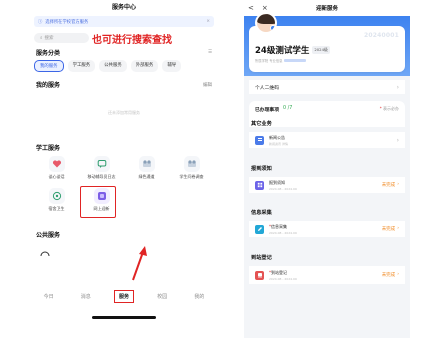 The image size is (428, 338). I want to click on avatar, so click(266, 23).